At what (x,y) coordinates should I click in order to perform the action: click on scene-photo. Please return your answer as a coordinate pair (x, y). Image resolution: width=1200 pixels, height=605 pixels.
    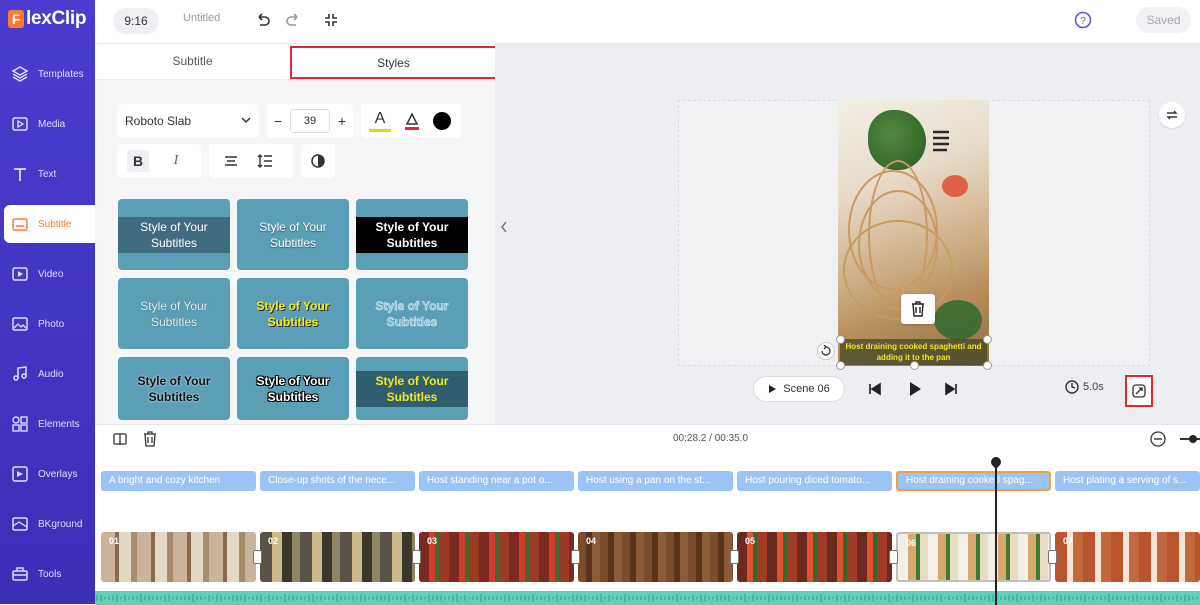
    Looking at the image, I should click on (913, 233).